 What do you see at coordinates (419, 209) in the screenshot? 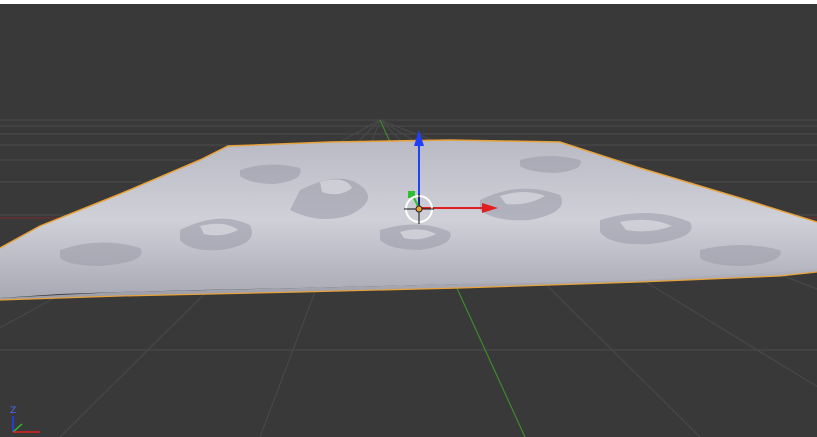
I see `object-origin-icon` at bounding box center [419, 209].